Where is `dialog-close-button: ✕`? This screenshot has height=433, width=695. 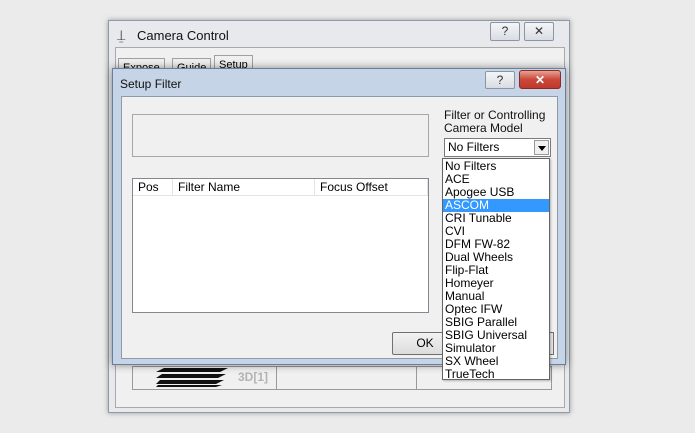
dialog-close-button: ✕ is located at coordinates (540, 79).